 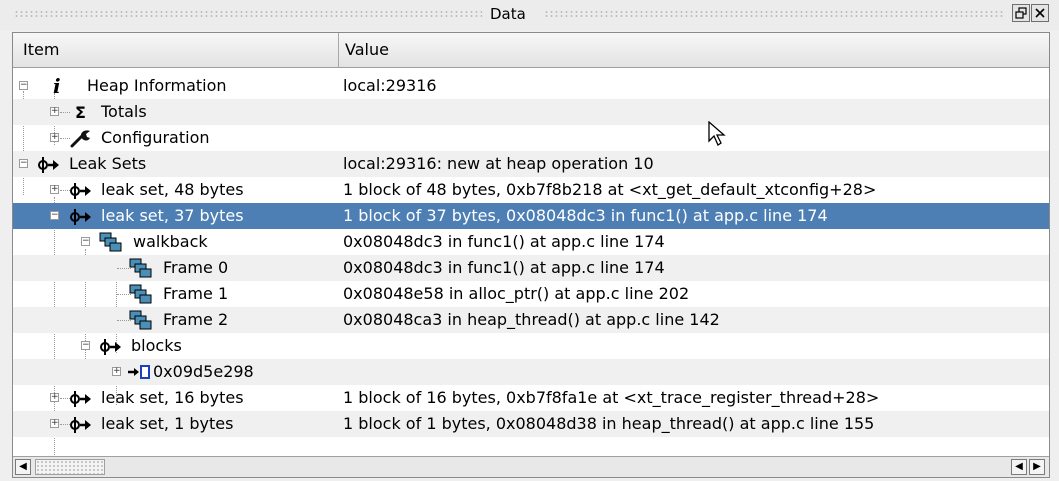 I want to click on row-label: Frame 1, so click(x=196, y=293).